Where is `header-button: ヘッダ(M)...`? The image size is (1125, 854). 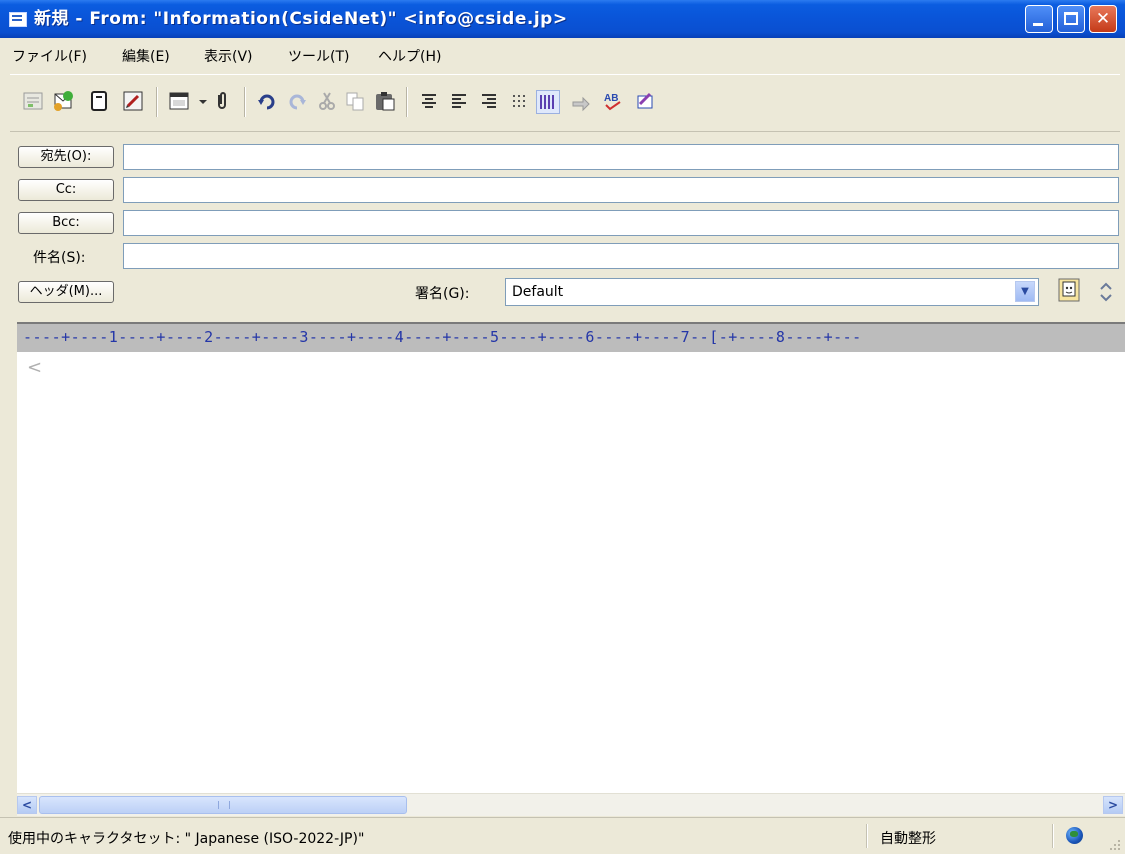 header-button: ヘッダ(M)... is located at coordinates (66, 292).